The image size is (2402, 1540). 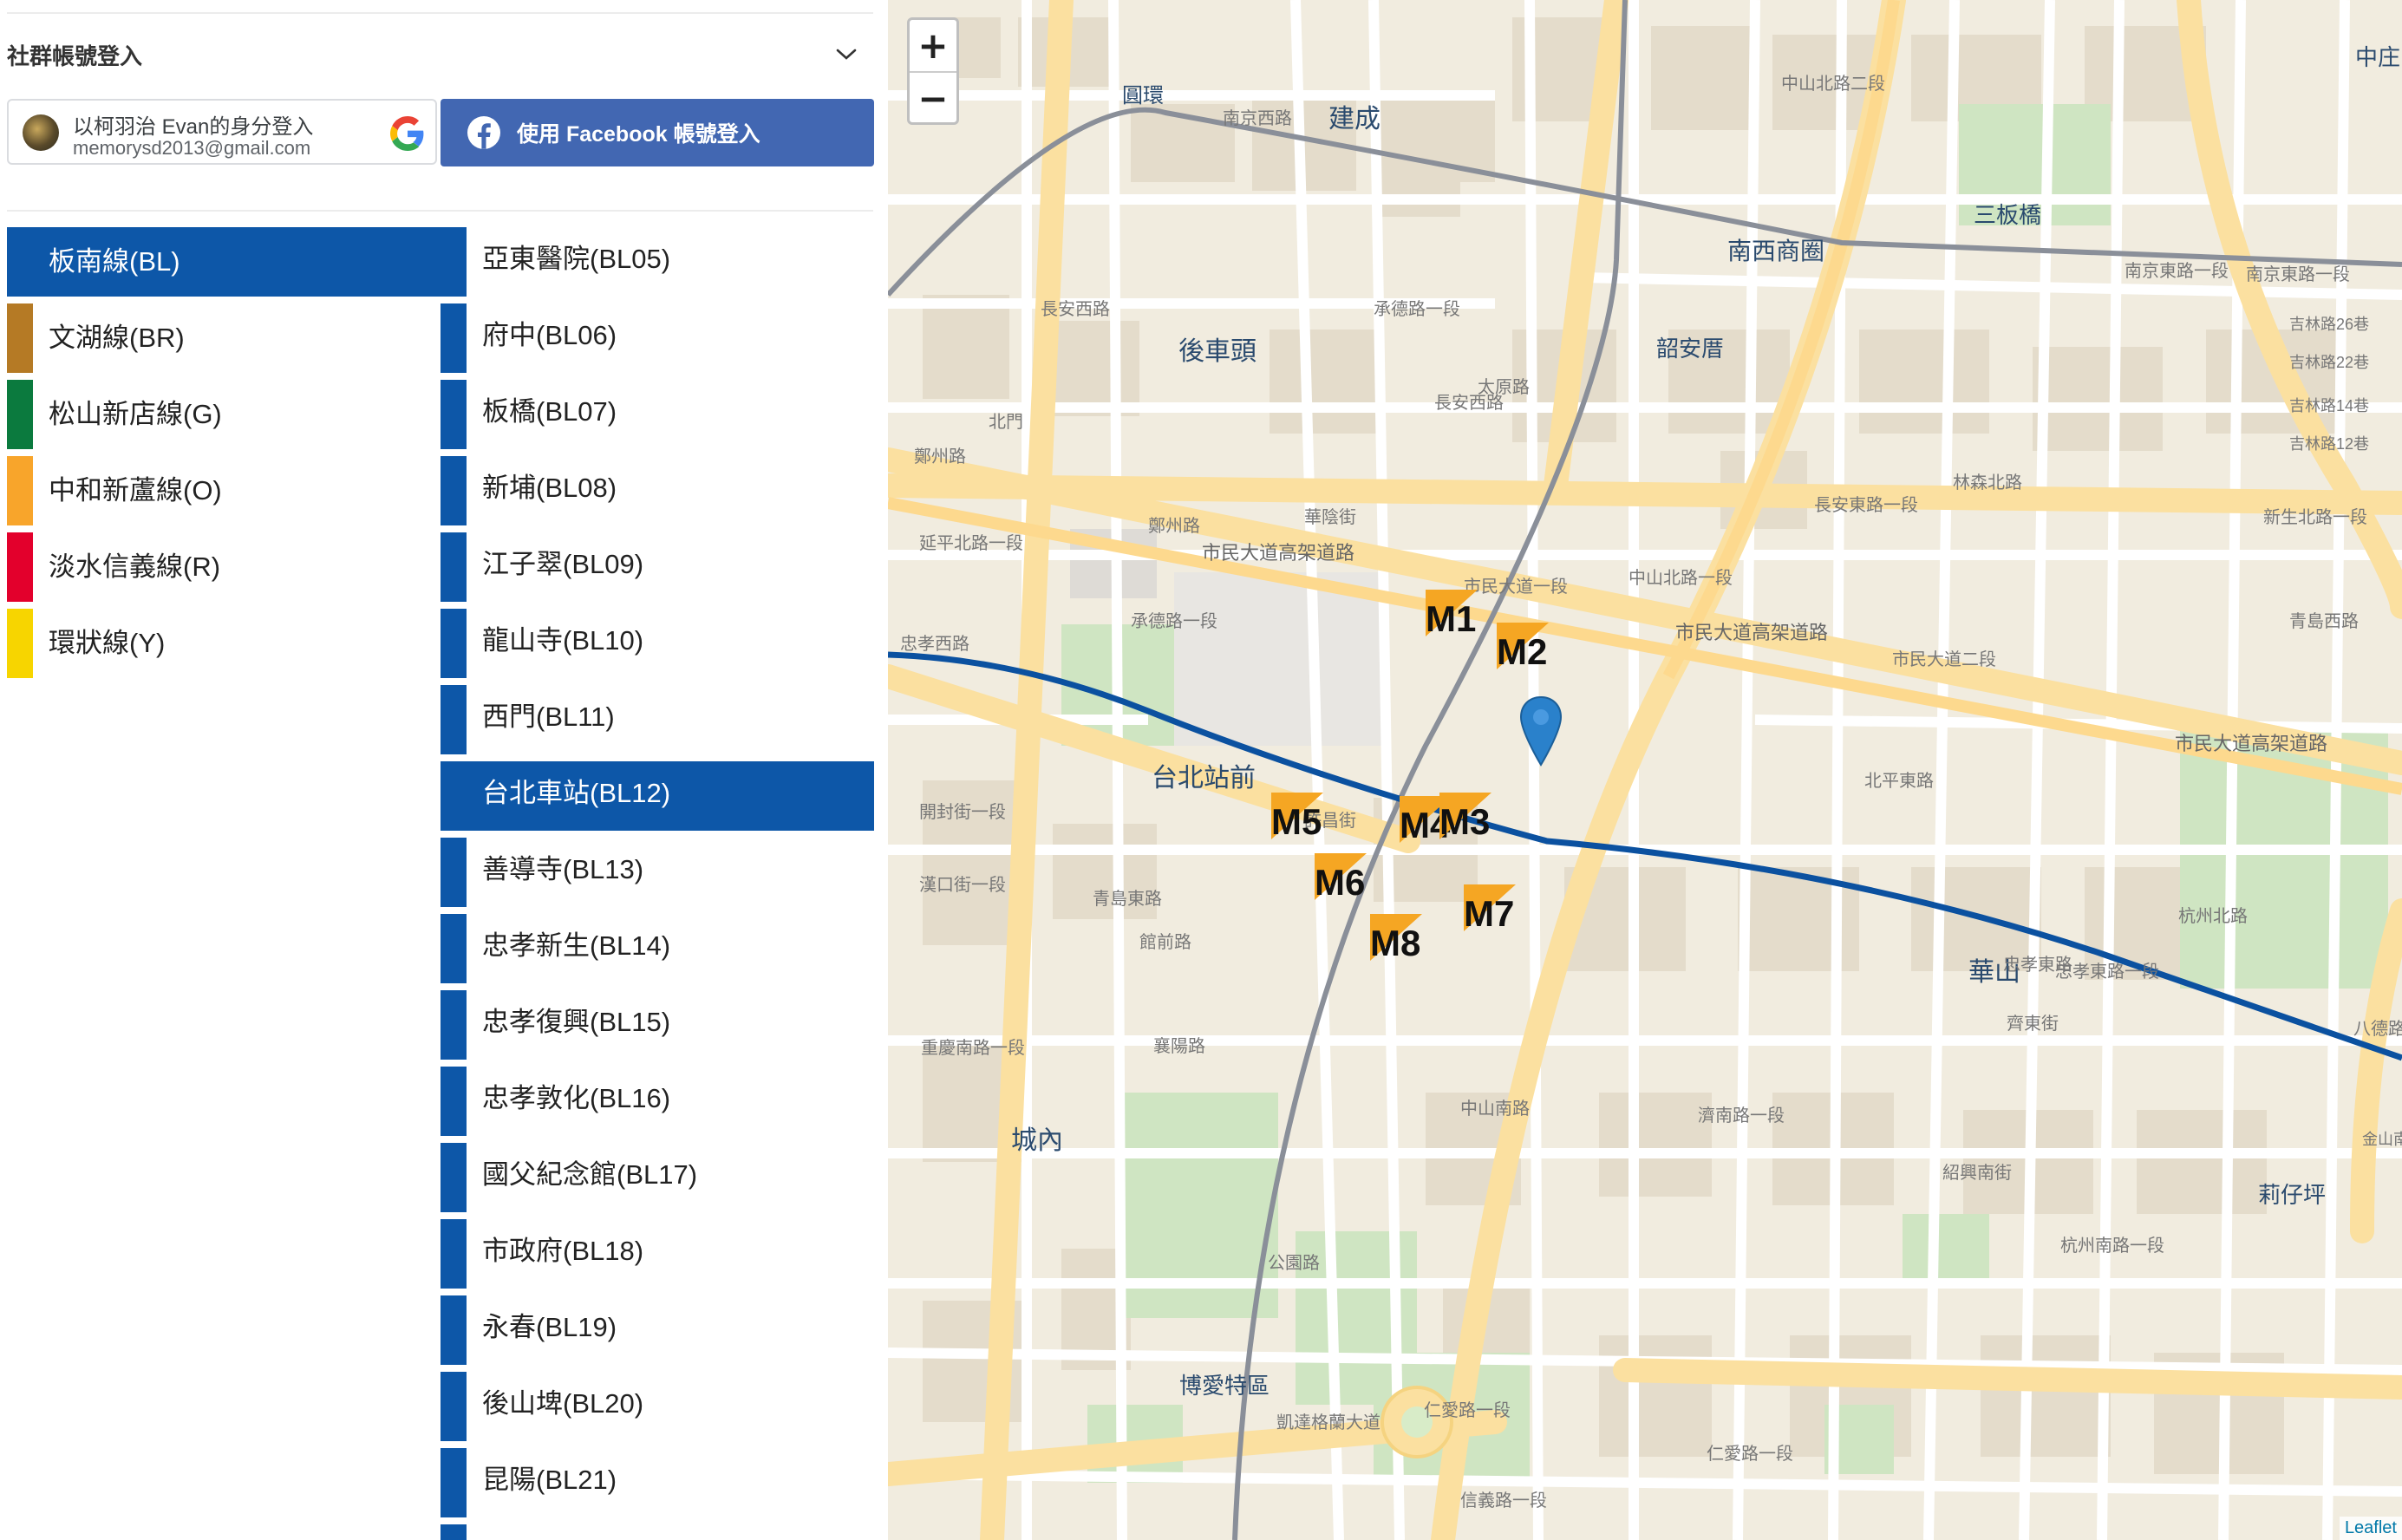 I want to click on map-attribution-link: Leaflet, so click(x=2370, y=1528).